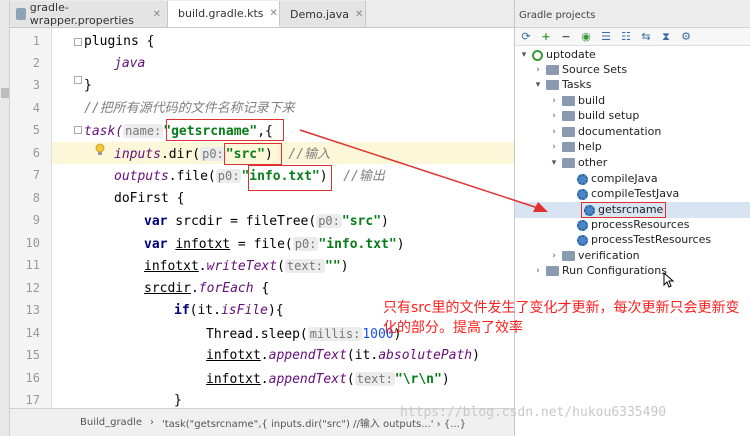 The height and width of the screenshot is (436, 750). I want to click on line-number: 1, so click(36, 41).